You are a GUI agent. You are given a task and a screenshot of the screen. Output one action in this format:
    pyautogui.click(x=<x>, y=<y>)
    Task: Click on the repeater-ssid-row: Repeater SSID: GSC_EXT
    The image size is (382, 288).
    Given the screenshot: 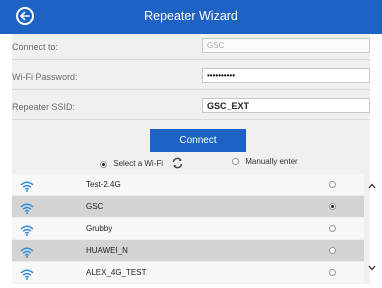 What is the action you would take?
    pyautogui.click(x=191, y=107)
    